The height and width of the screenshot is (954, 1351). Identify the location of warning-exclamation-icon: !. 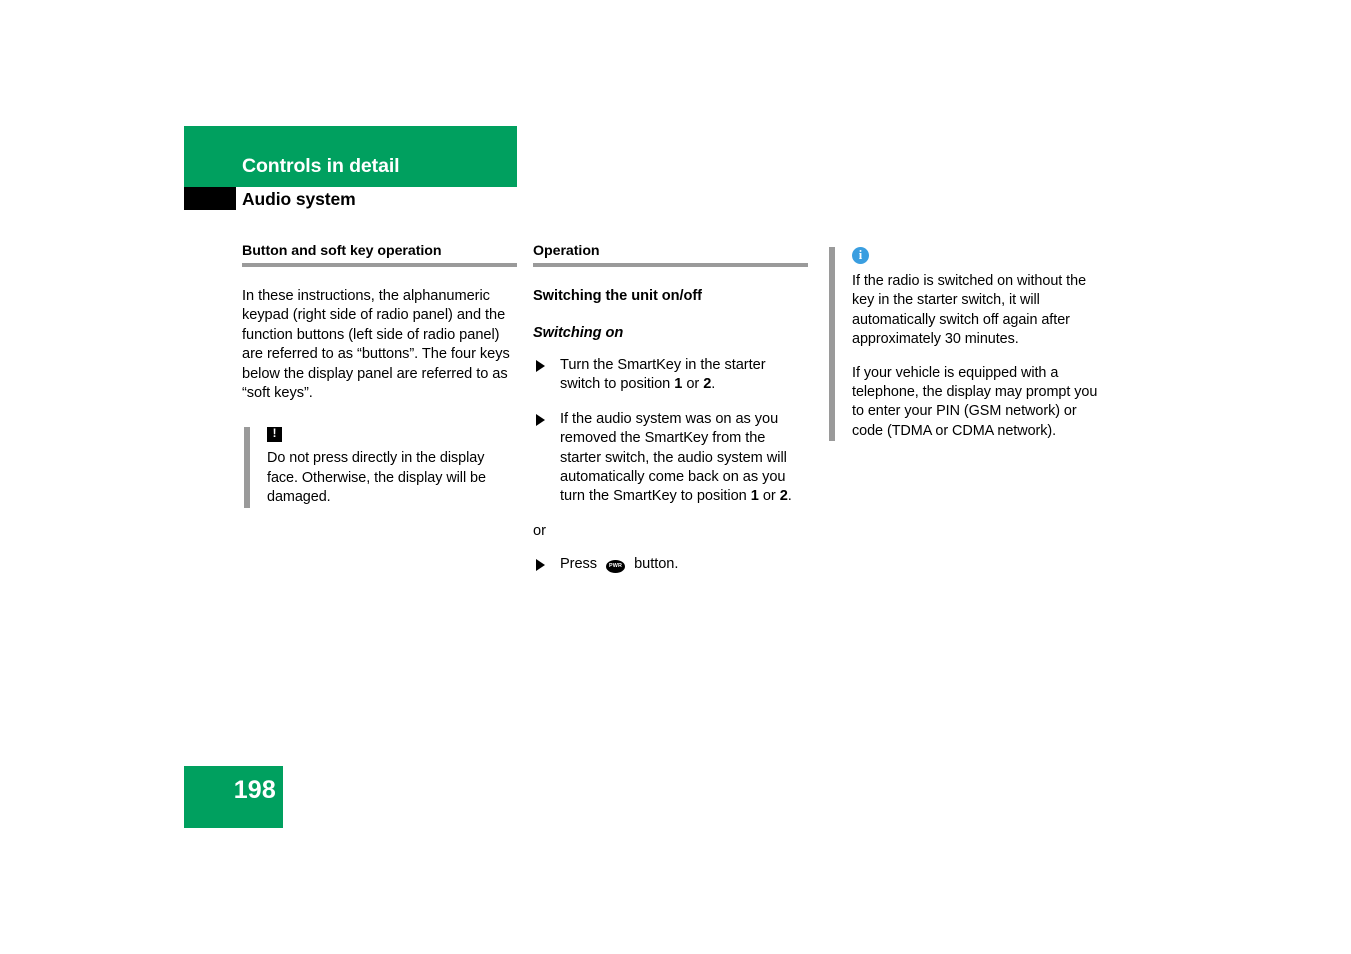
(274, 435).